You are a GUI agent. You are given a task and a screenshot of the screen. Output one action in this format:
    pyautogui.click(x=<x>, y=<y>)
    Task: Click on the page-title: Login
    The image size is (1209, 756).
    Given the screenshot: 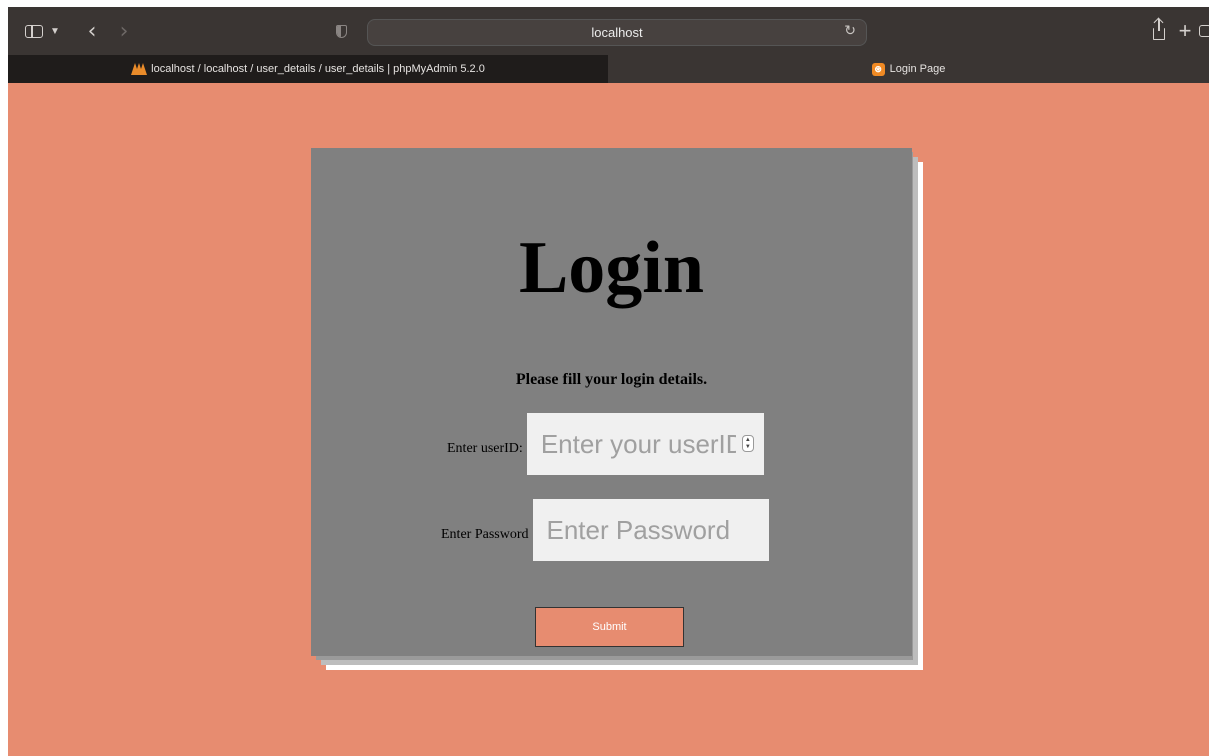 What is the action you would take?
    pyautogui.click(x=611, y=268)
    